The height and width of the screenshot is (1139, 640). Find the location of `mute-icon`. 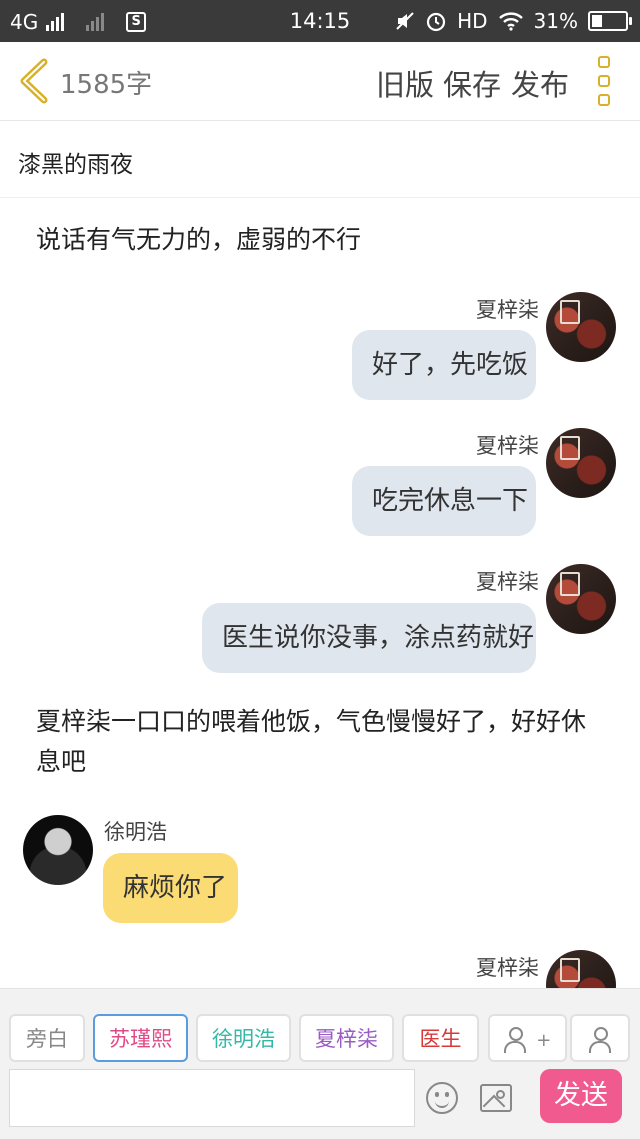

mute-icon is located at coordinates (405, 21).